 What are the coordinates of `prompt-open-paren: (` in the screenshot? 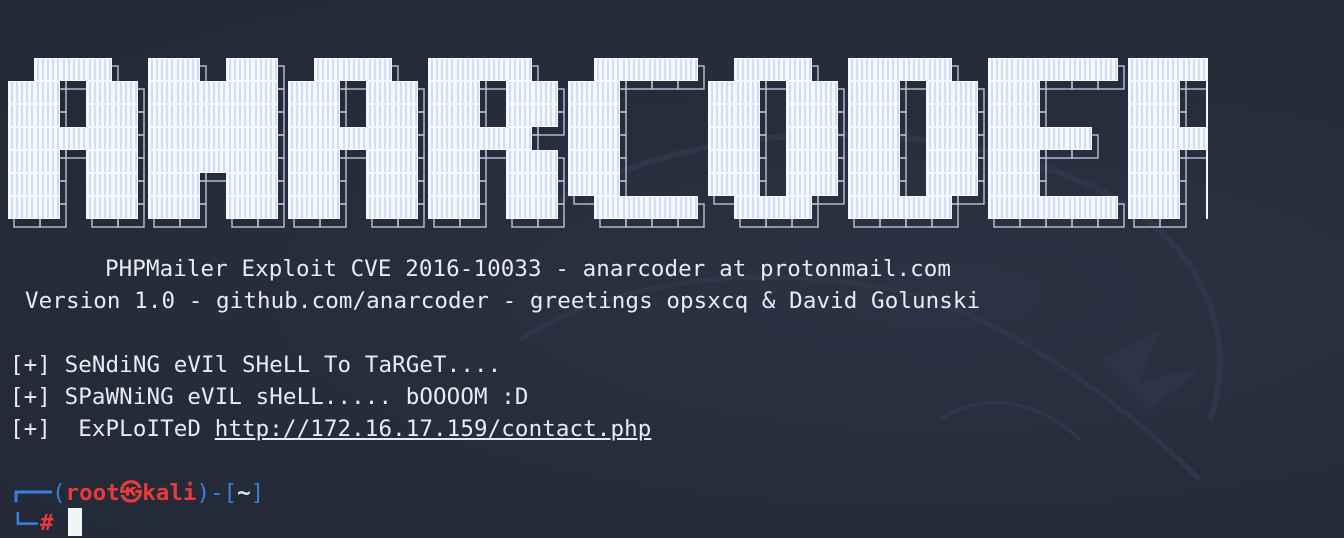 It's located at (59, 493).